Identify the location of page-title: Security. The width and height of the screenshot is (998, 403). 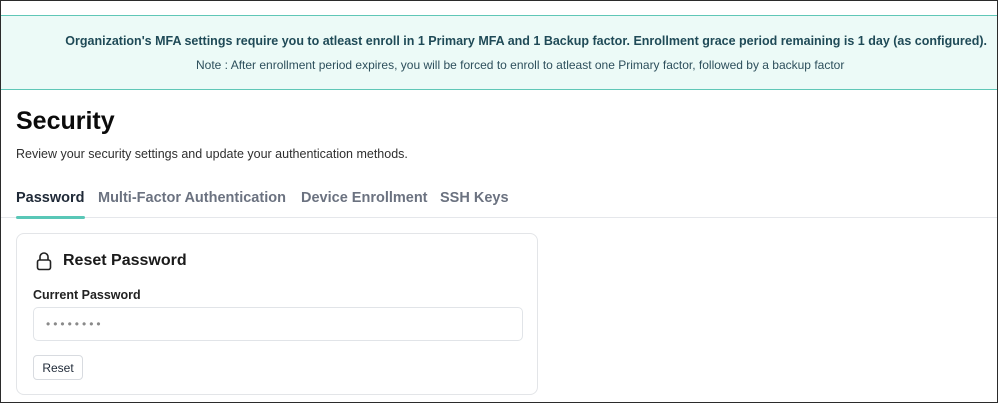
(65, 121).